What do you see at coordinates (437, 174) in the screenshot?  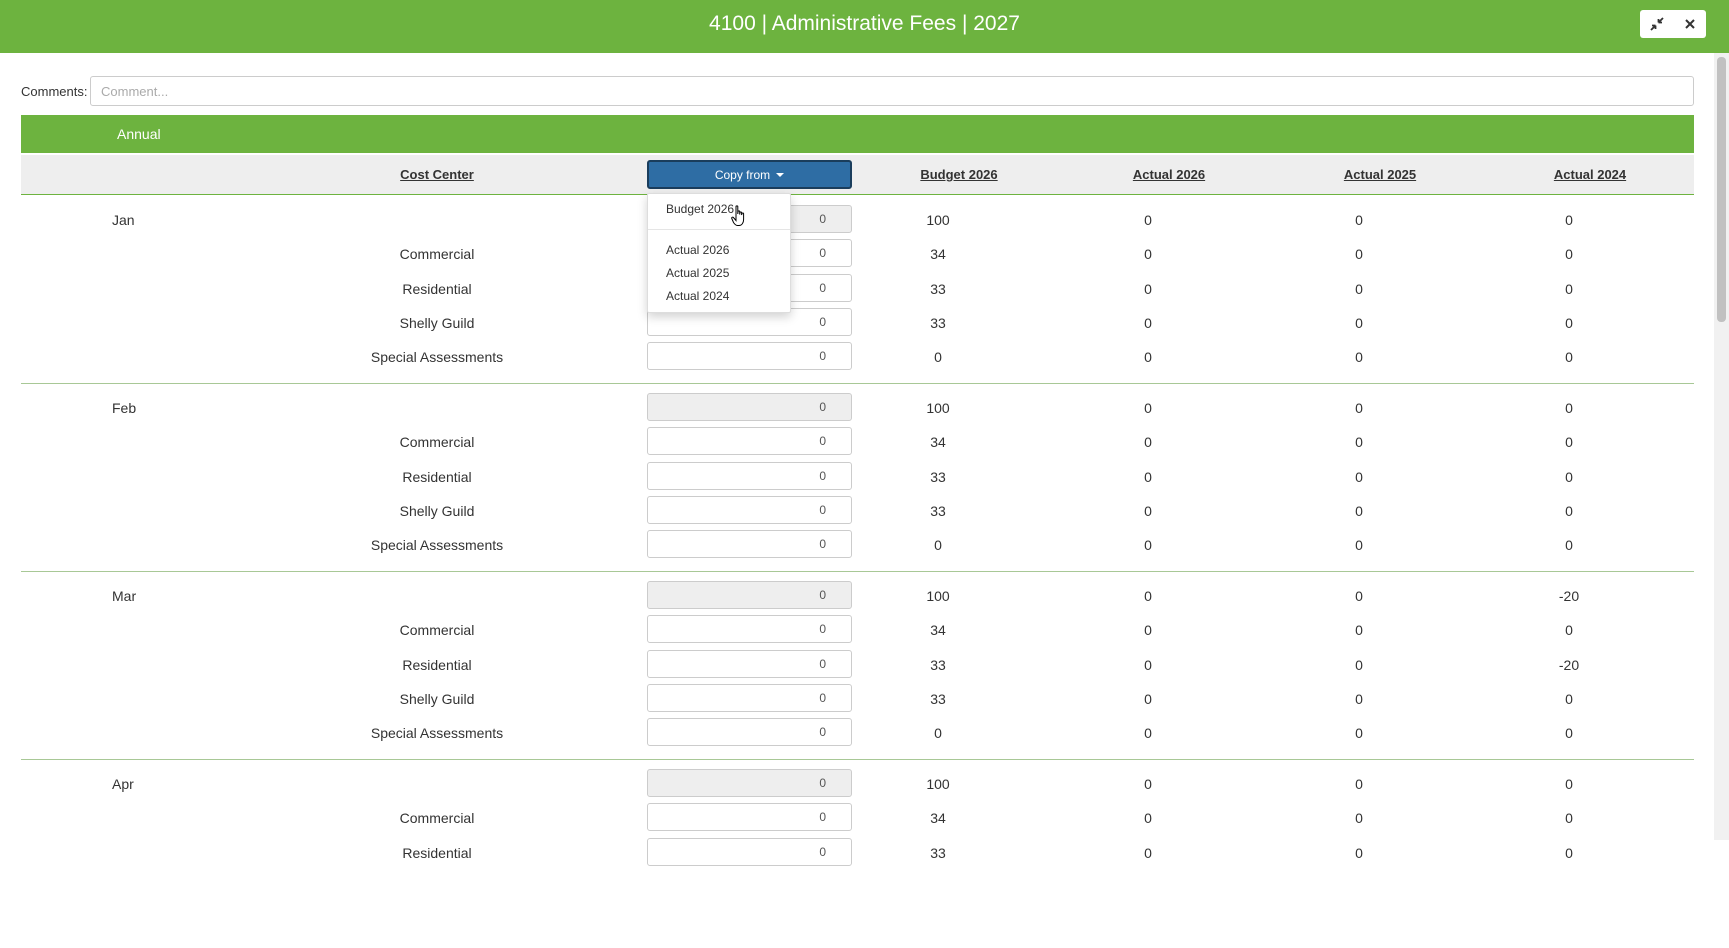 I see `column-header-cost-center: Cost Center` at bounding box center [437, 174].